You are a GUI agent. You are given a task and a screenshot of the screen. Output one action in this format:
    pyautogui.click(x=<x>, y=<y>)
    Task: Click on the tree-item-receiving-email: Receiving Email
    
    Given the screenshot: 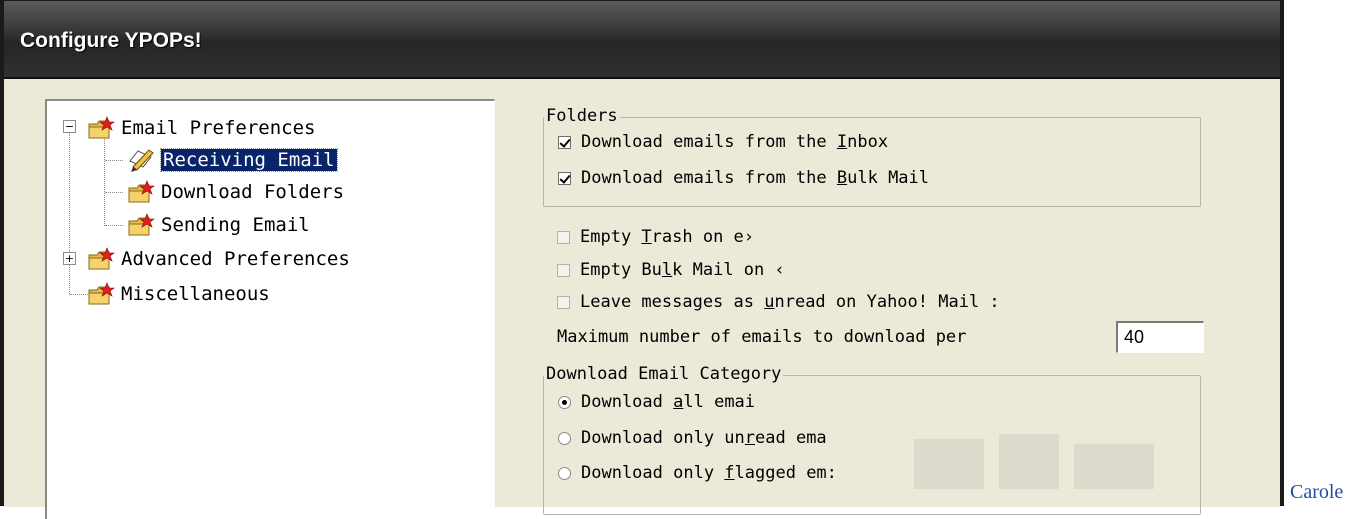 What is the action you would take?
    pyautogui.click(x=232, y=160)
    